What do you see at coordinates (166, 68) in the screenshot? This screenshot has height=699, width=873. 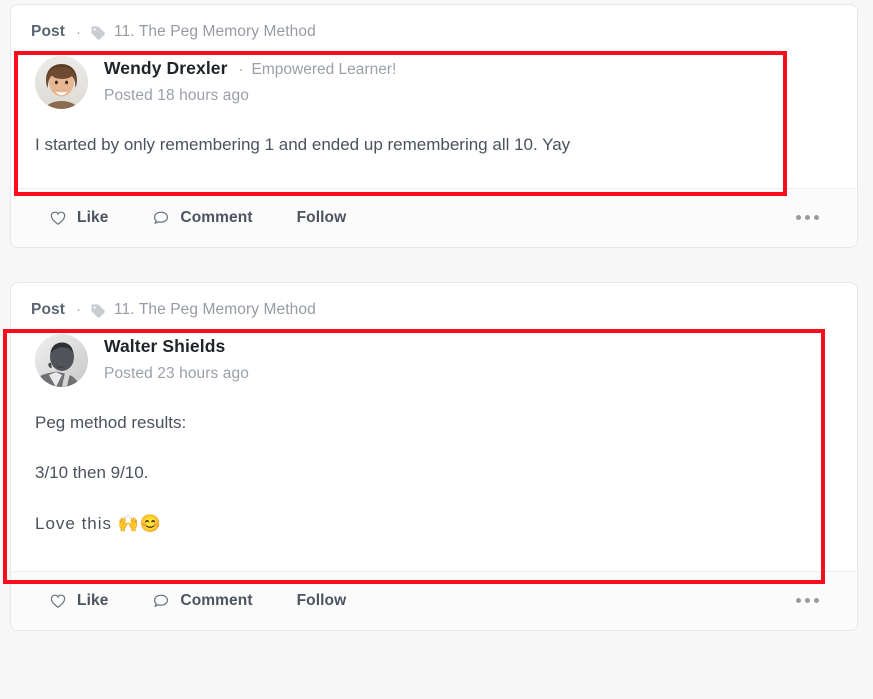 I see `author-name: Wendy Drexler` at bounding box center [166, 68].